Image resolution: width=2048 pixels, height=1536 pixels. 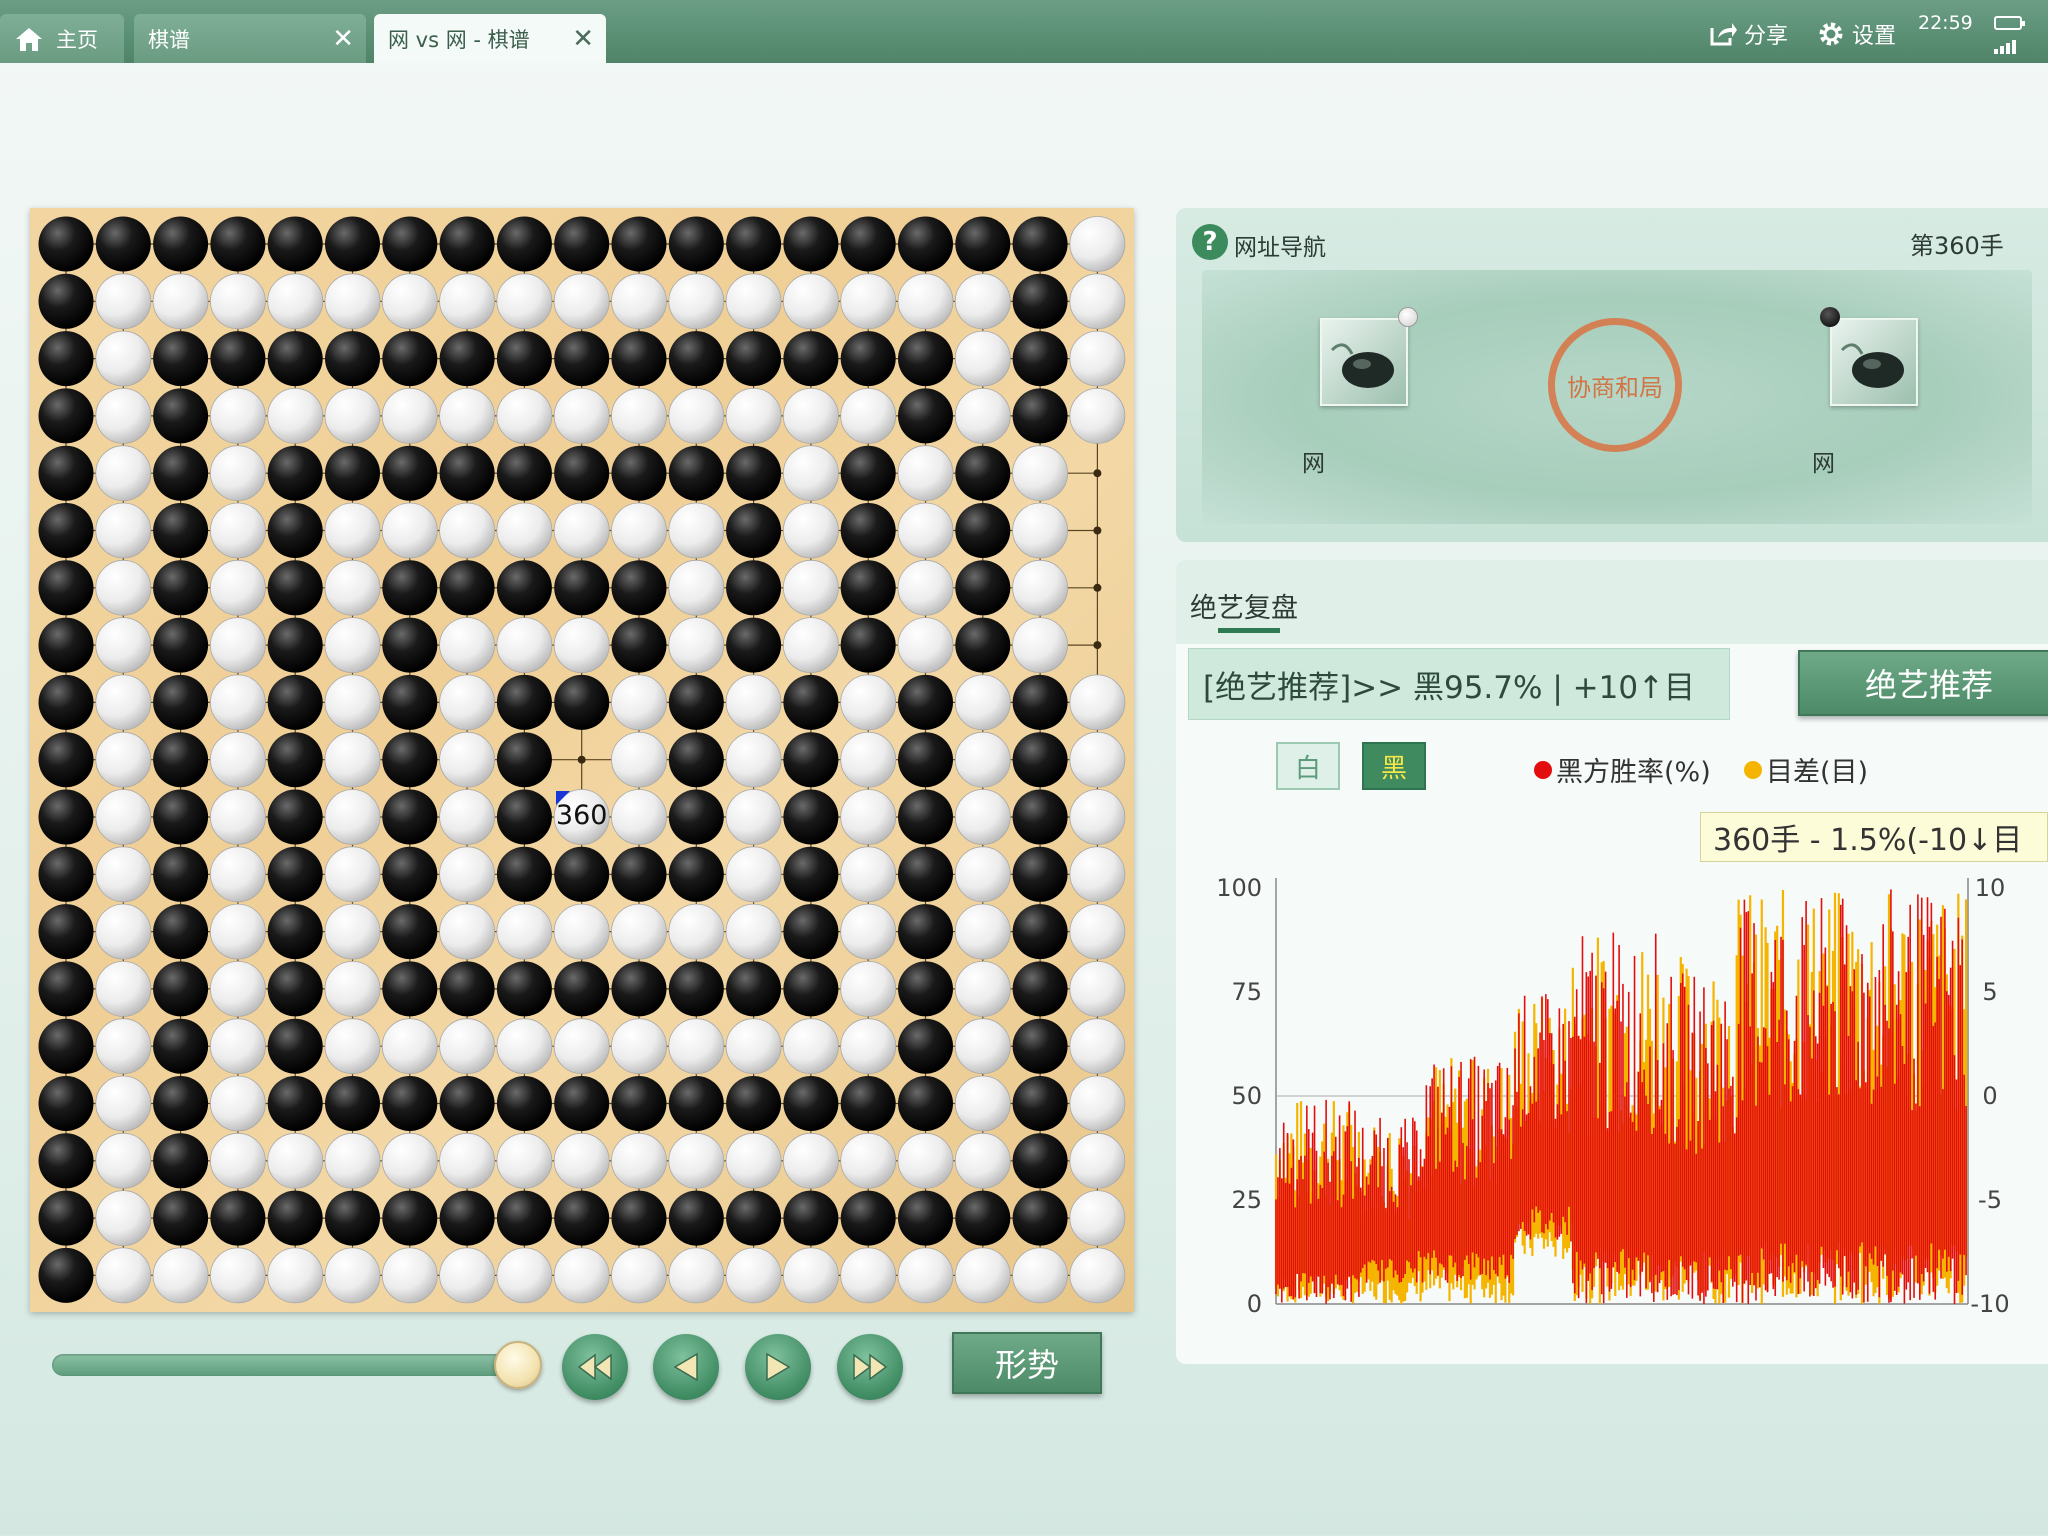 I want to click on toggle-white: 白, so click(x=1308, y=766).